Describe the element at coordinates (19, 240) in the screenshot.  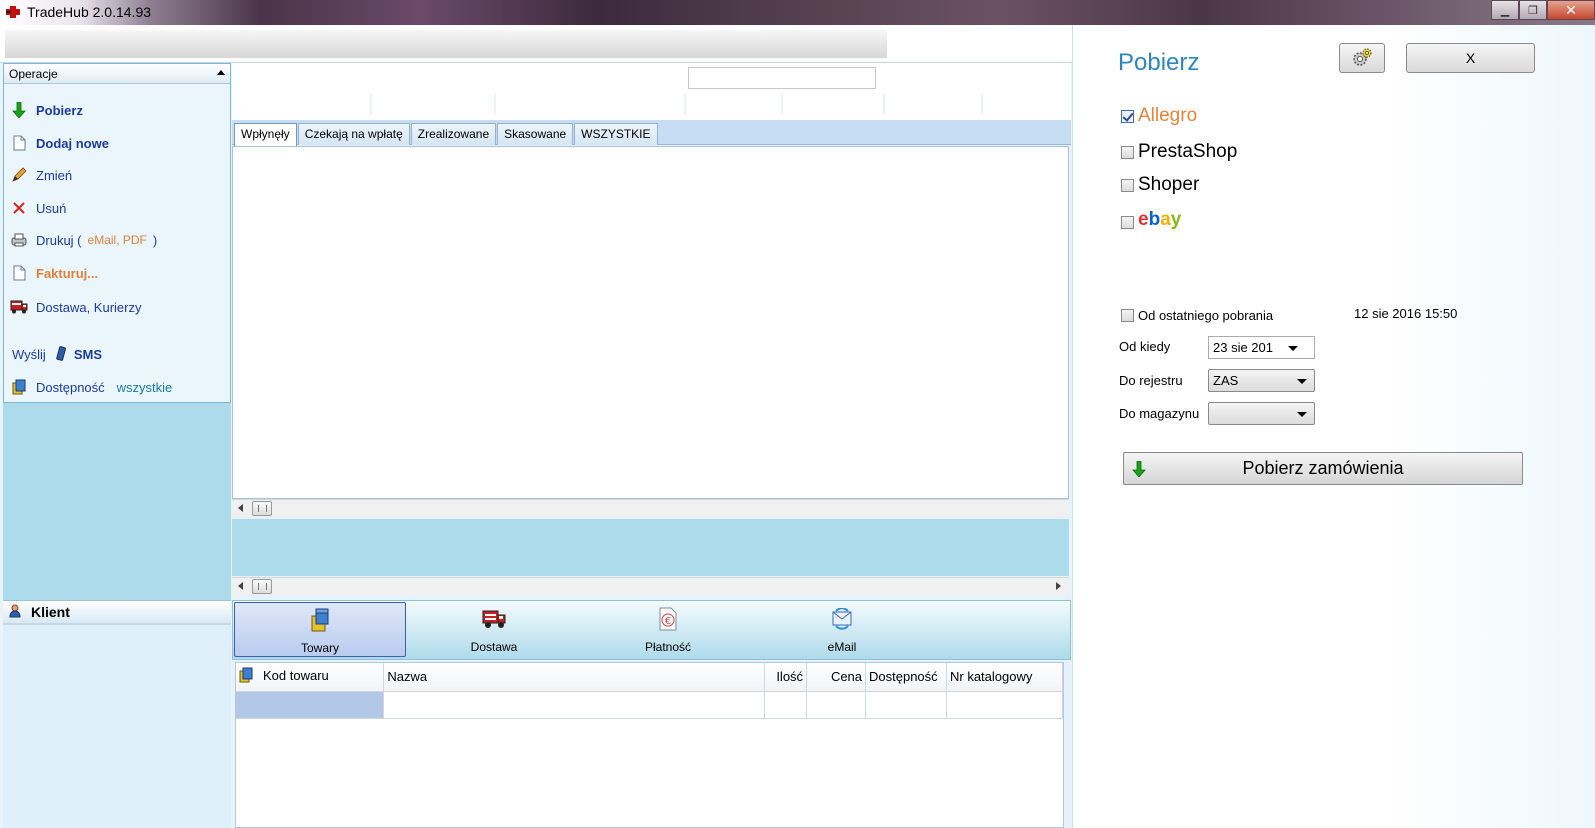
I see `printer-icon` at that location.